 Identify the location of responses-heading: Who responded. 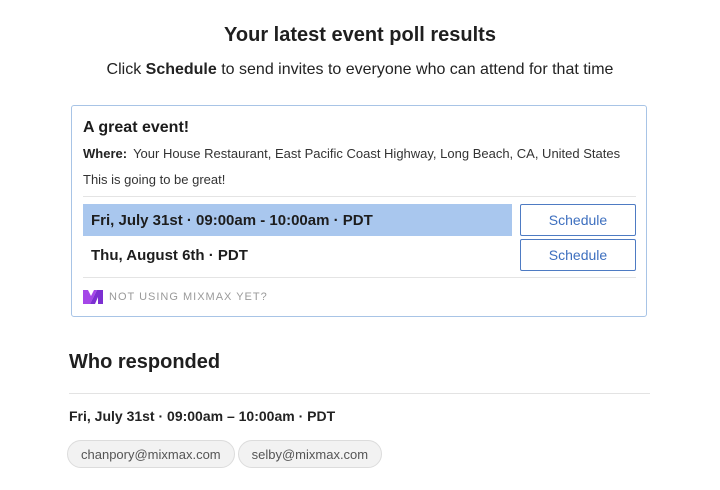
(145, 362).